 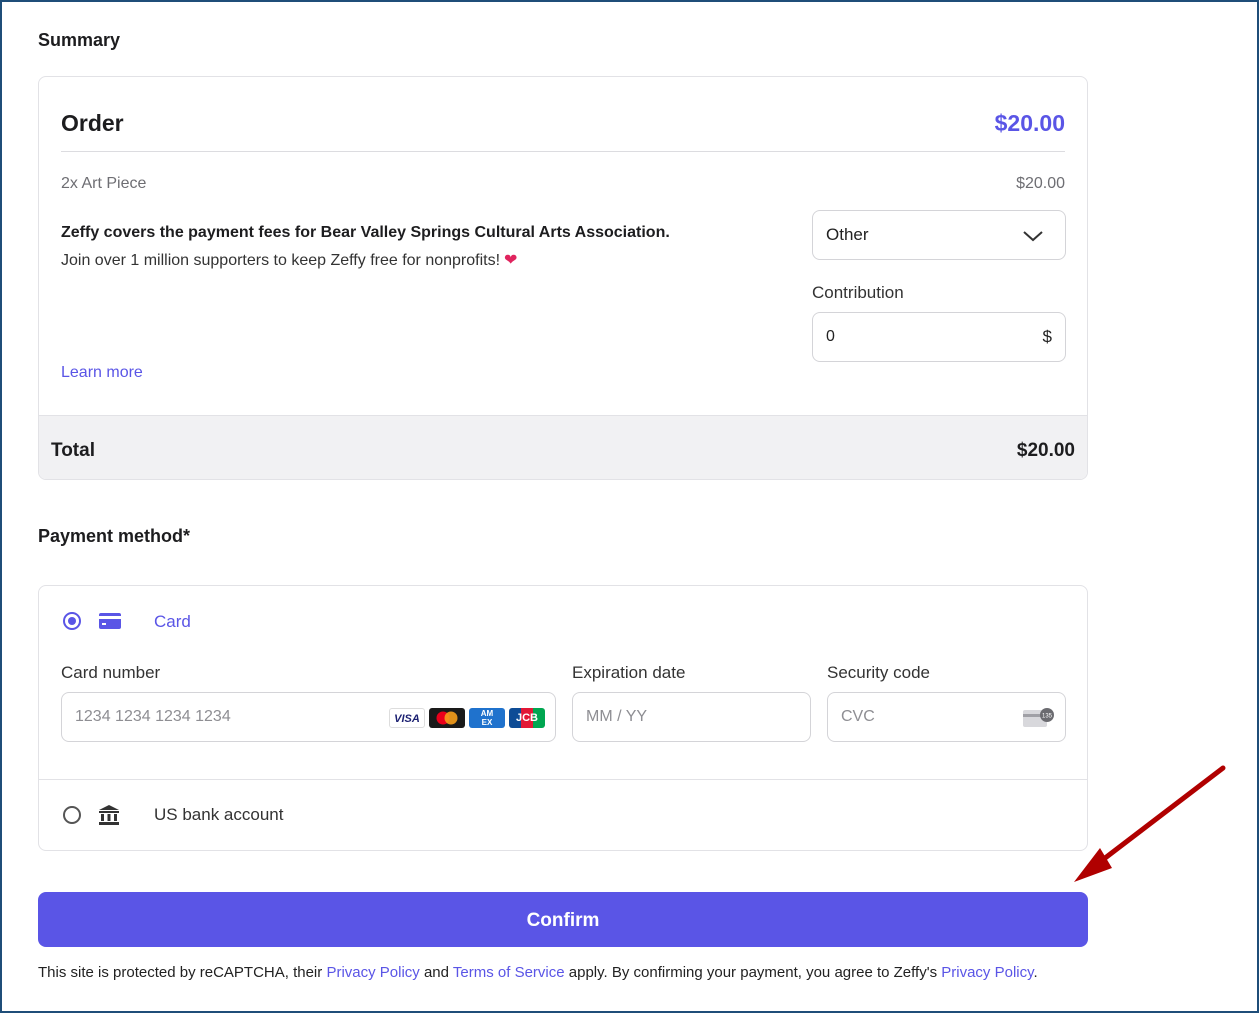 What do you see at coordinates (92, 123) in the screenshot?
I see `order-title: Order` at bounding box center [92, 123].